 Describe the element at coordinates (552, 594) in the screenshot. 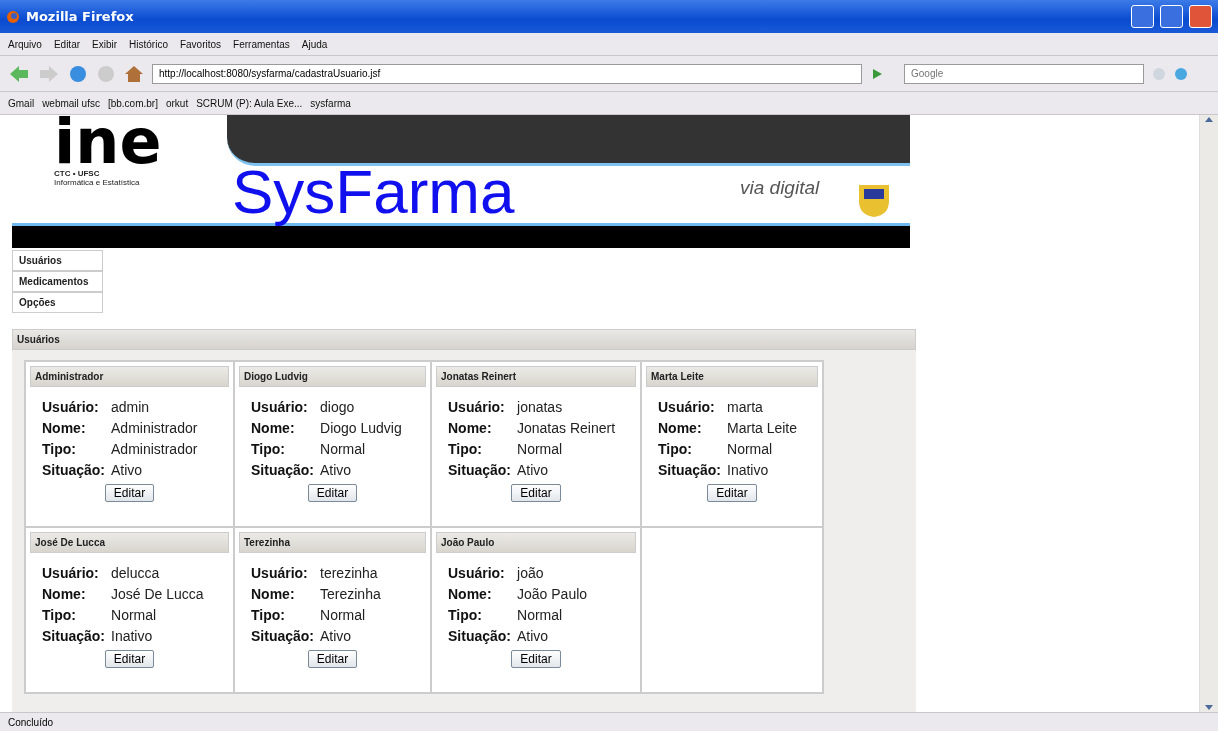

I see `field-value: João Paulo` at that location.